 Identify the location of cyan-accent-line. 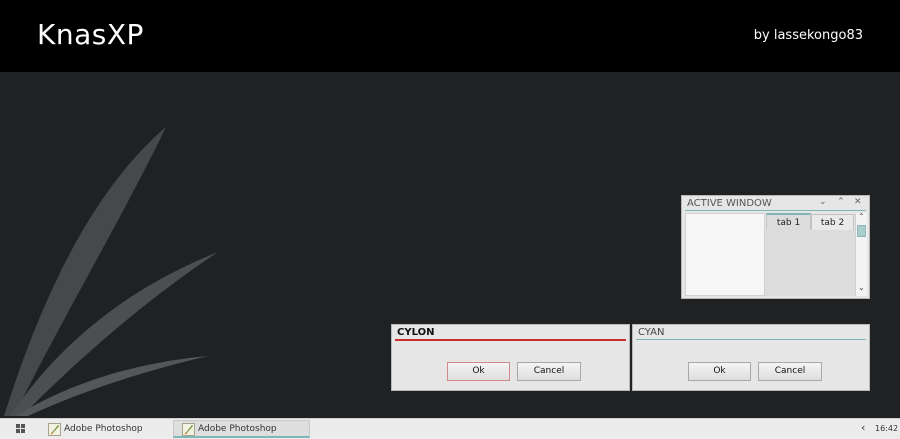
(751, 339).